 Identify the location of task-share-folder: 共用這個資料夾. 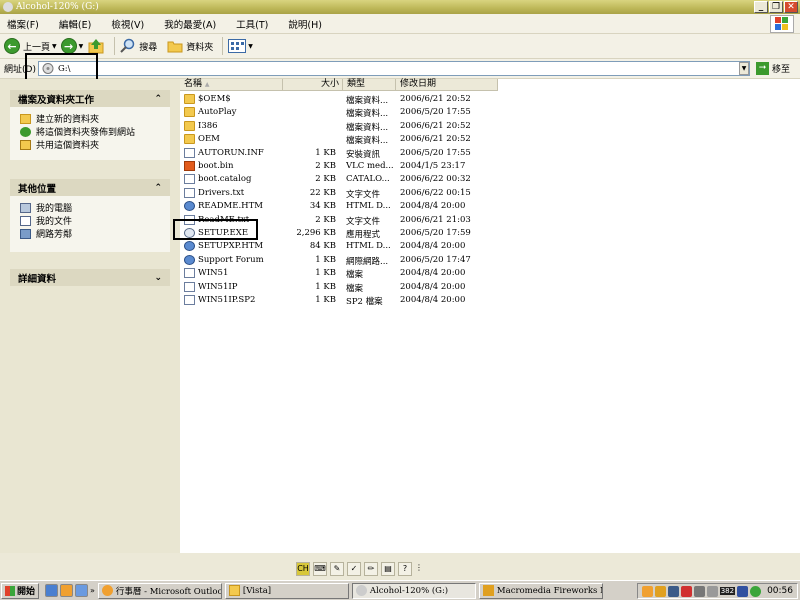
(93, 144).